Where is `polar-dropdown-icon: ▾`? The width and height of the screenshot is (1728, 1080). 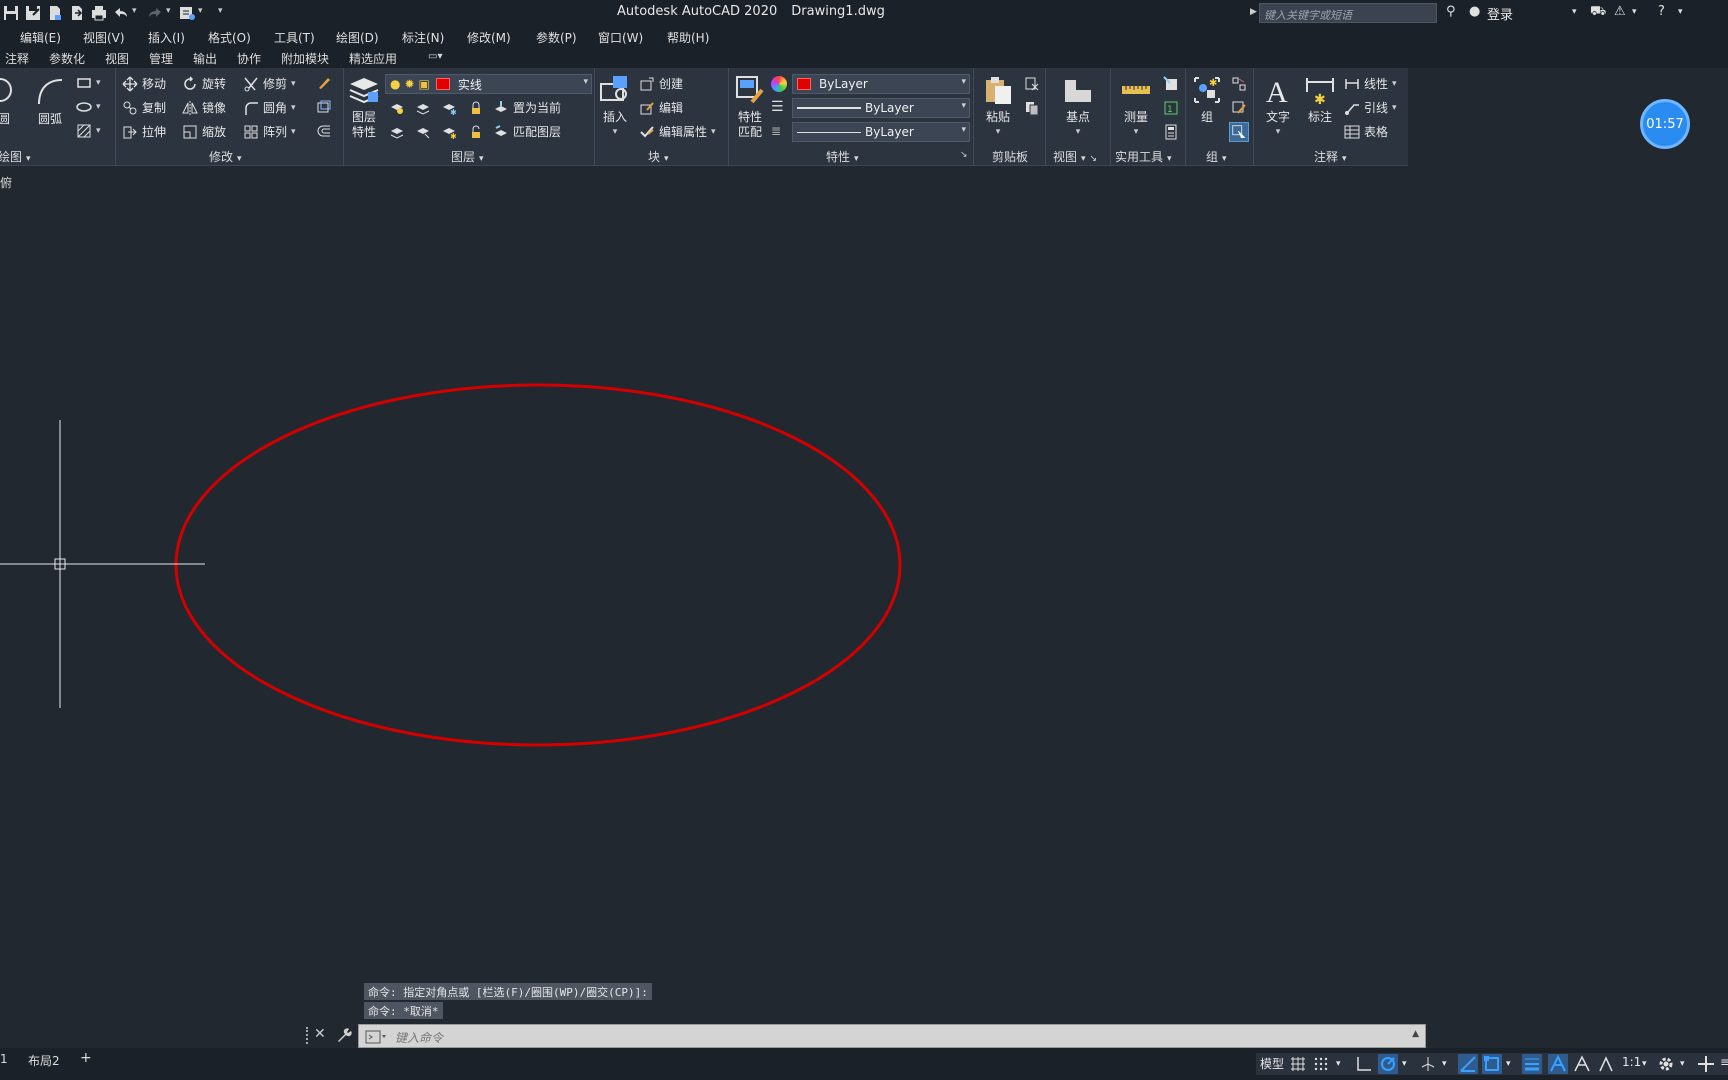 polar-dropdown-icon: ▾ is located at coordinates (1404, 1064).